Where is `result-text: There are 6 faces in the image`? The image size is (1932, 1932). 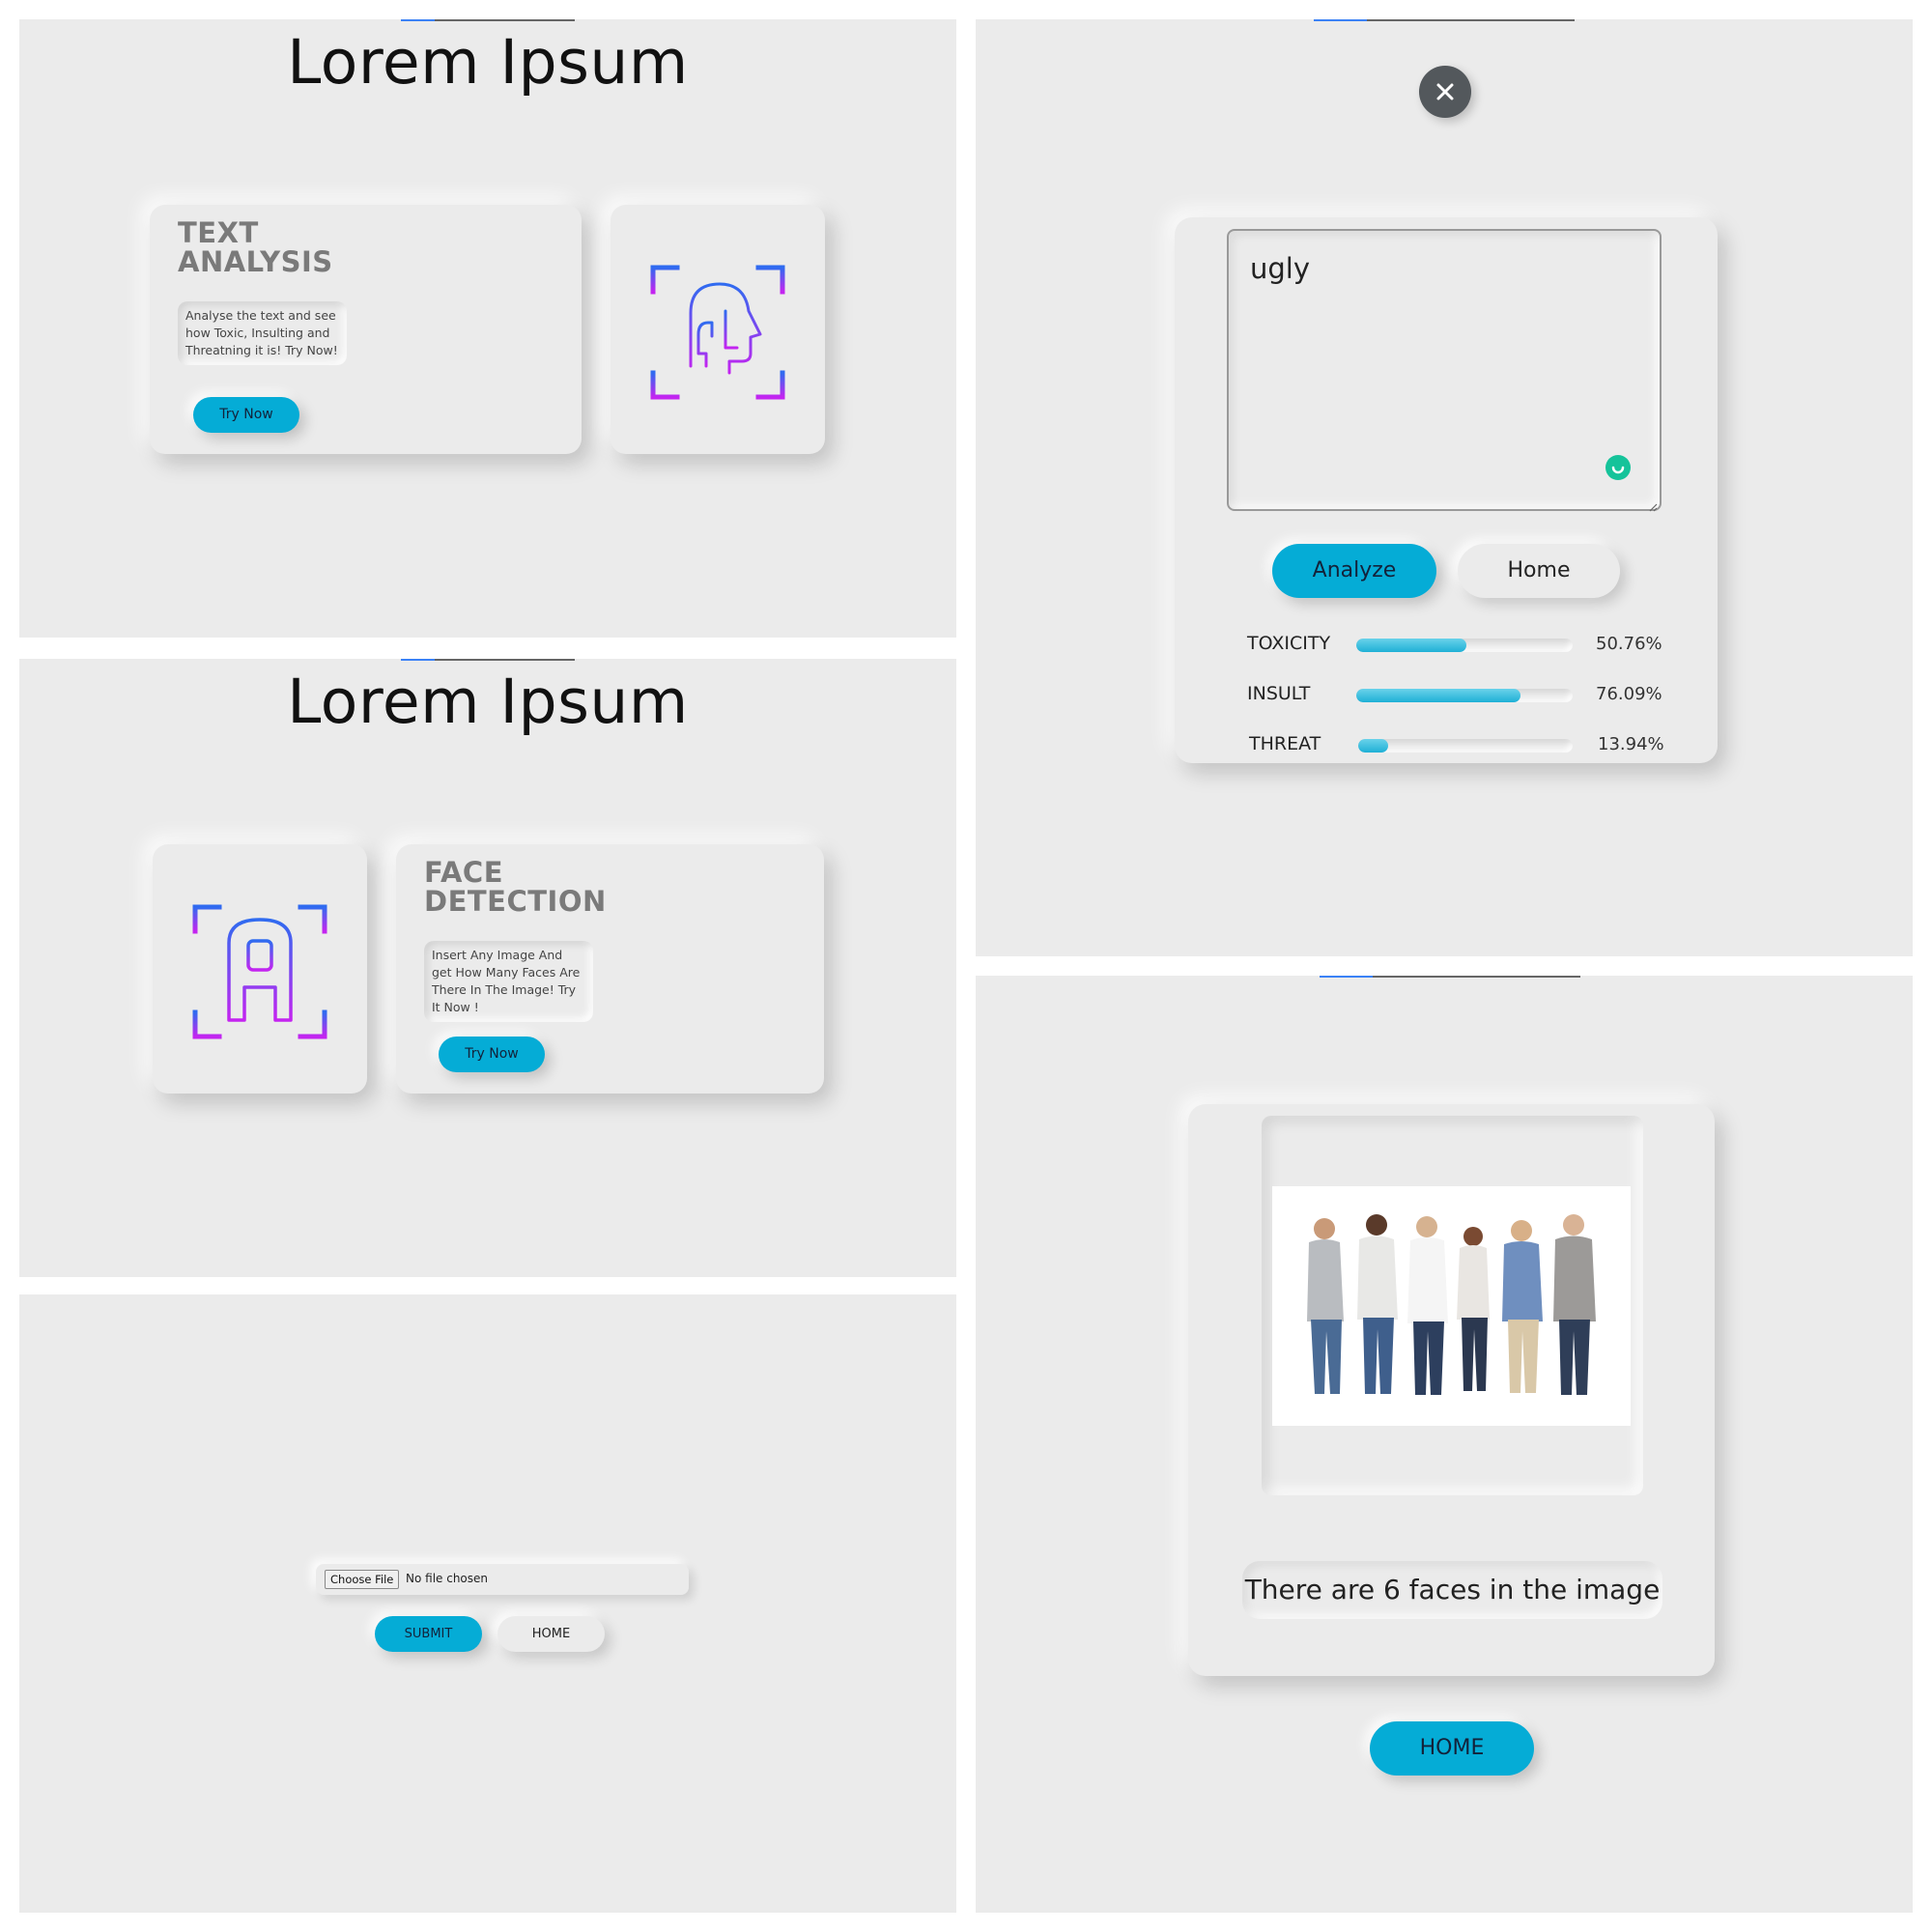 result-text: There are 6 faces in the image is located at coordinates (1452, 1590).